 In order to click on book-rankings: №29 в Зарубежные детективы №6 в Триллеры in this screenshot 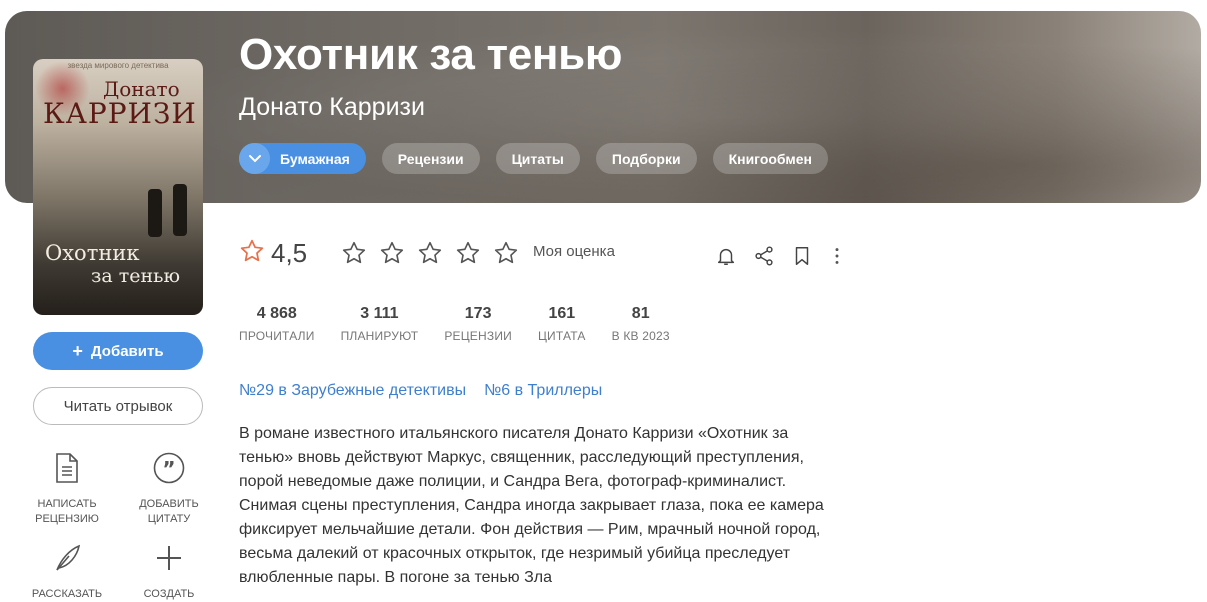, I will do `click(420, 391)`.